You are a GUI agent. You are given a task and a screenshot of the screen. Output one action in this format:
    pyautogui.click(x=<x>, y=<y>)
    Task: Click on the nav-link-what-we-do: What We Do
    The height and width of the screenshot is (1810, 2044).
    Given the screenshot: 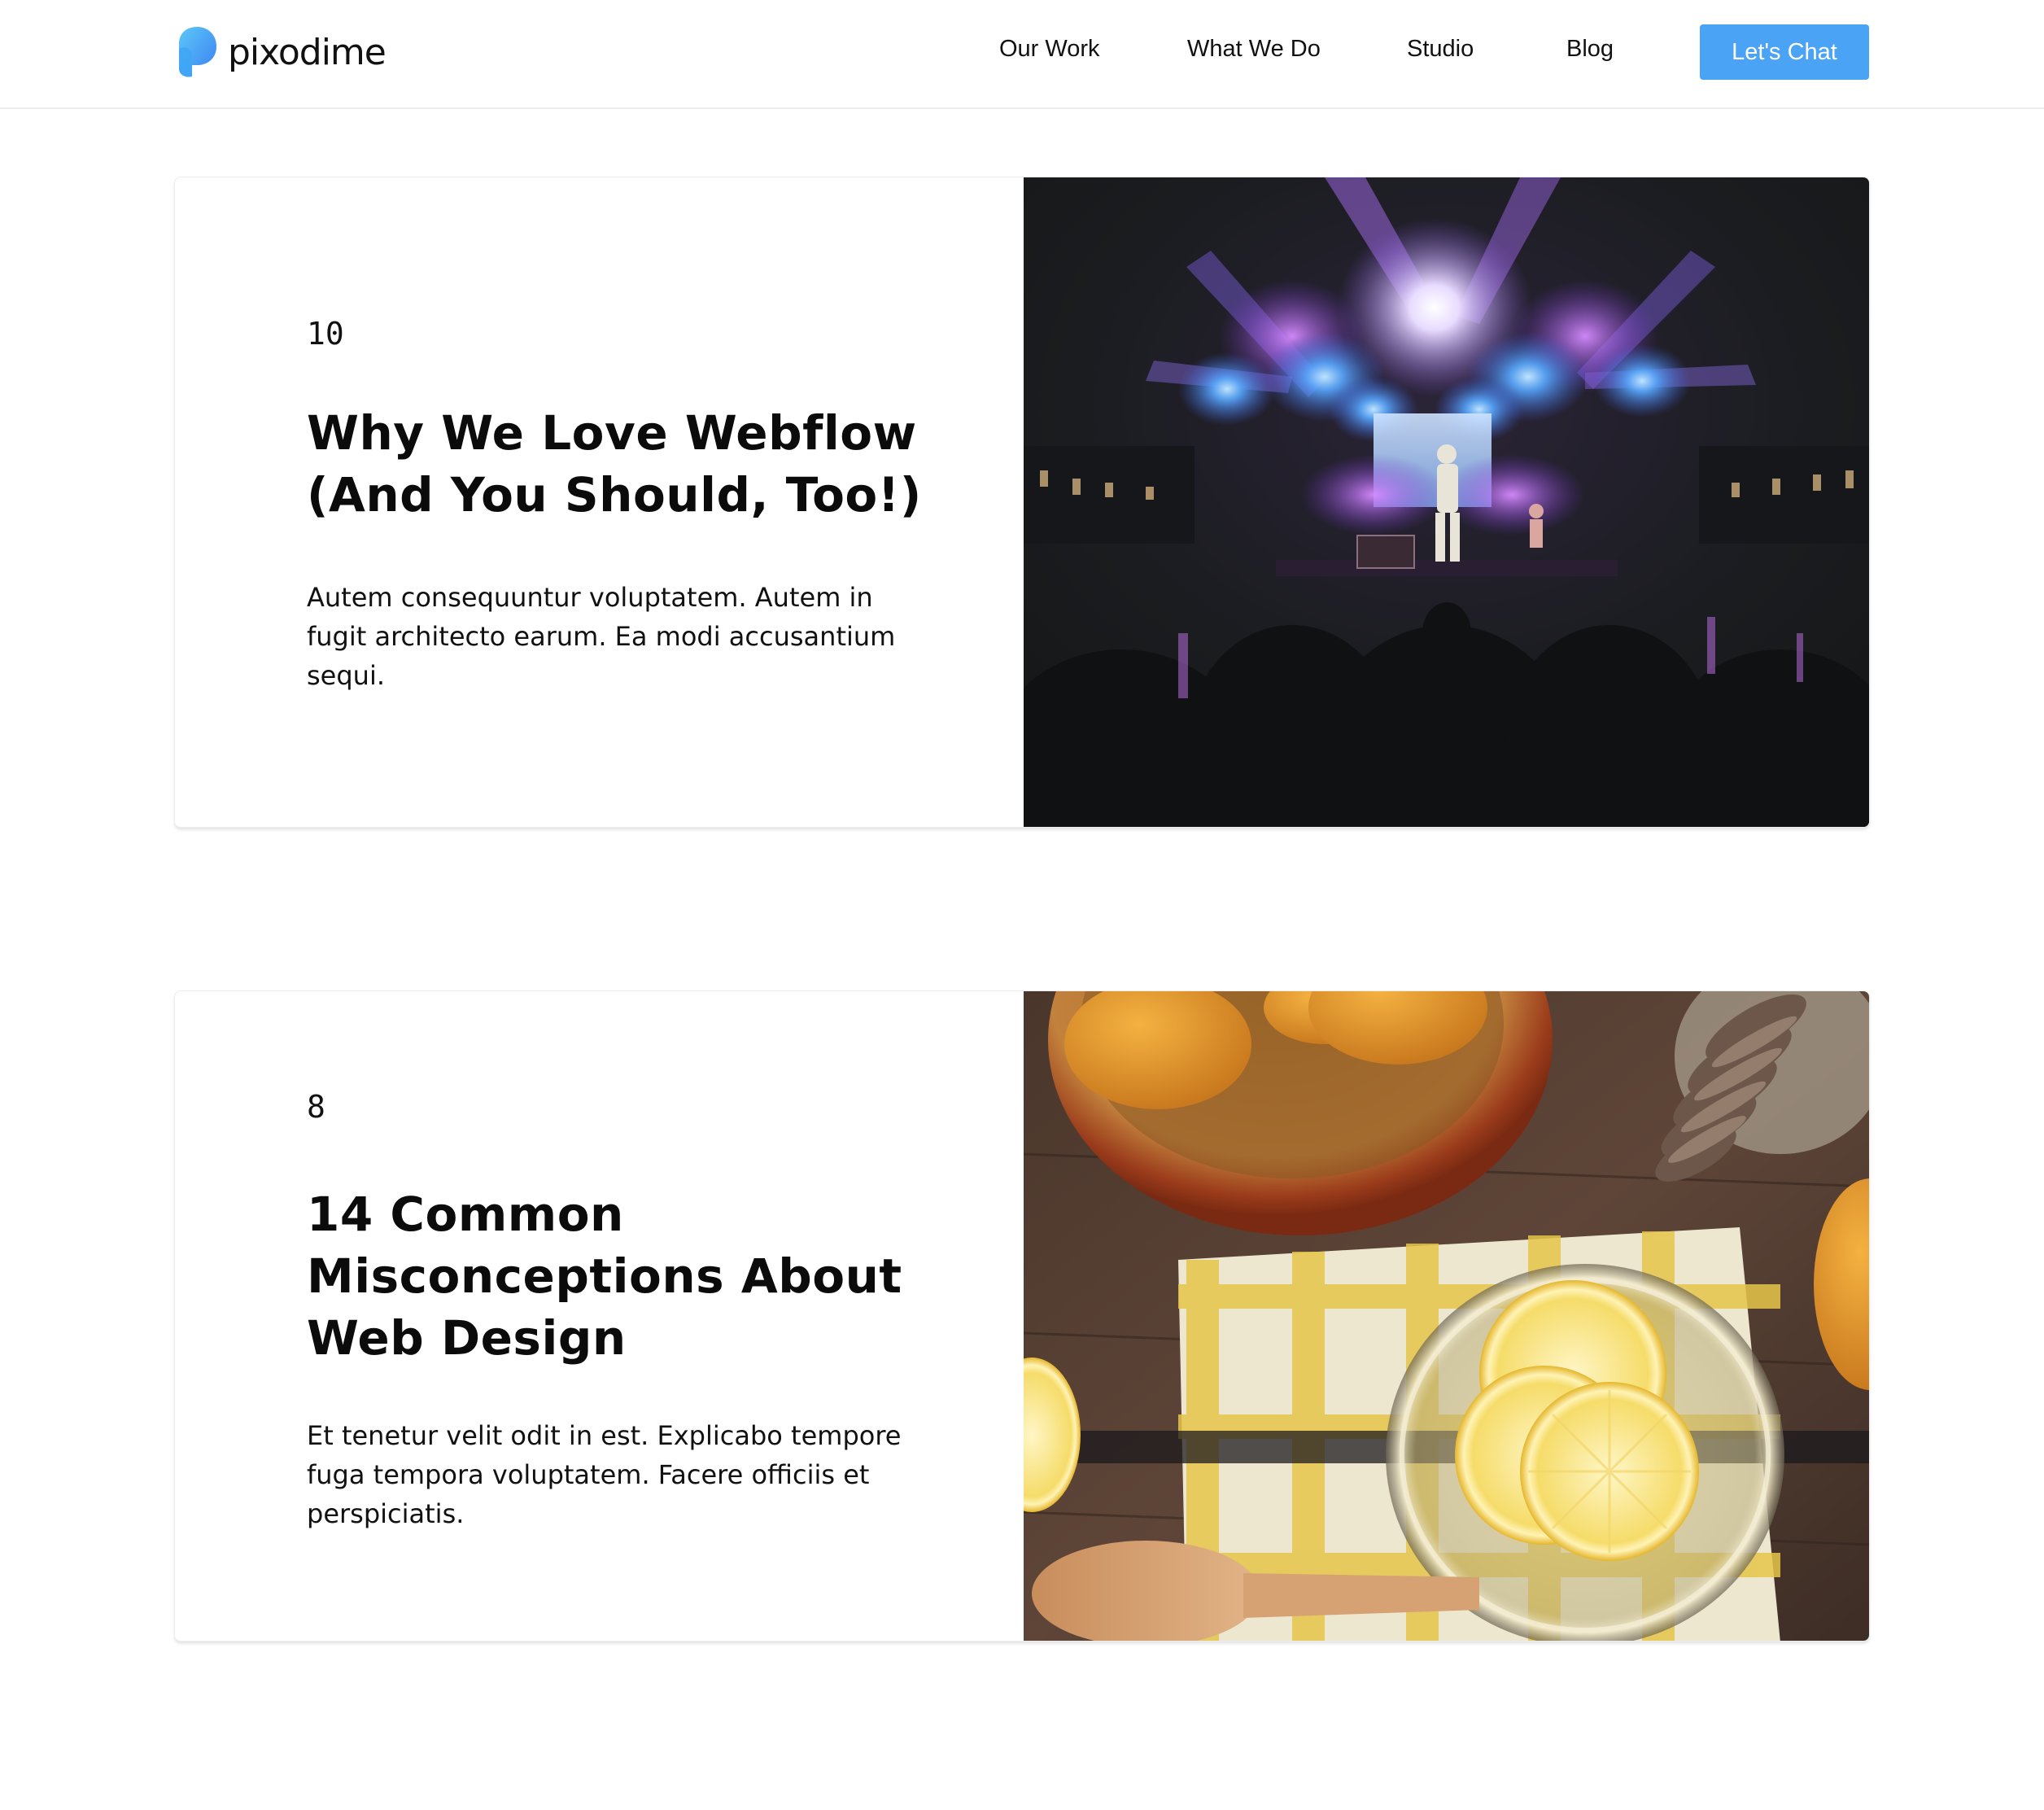 What is the action you would take?
    pyautogui.click(x=1254, y=49)
    